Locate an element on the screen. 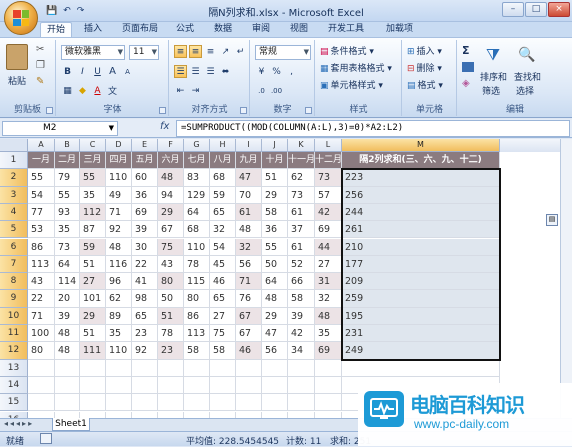  cell-h2: 68 is located at coordinates (223, 178).